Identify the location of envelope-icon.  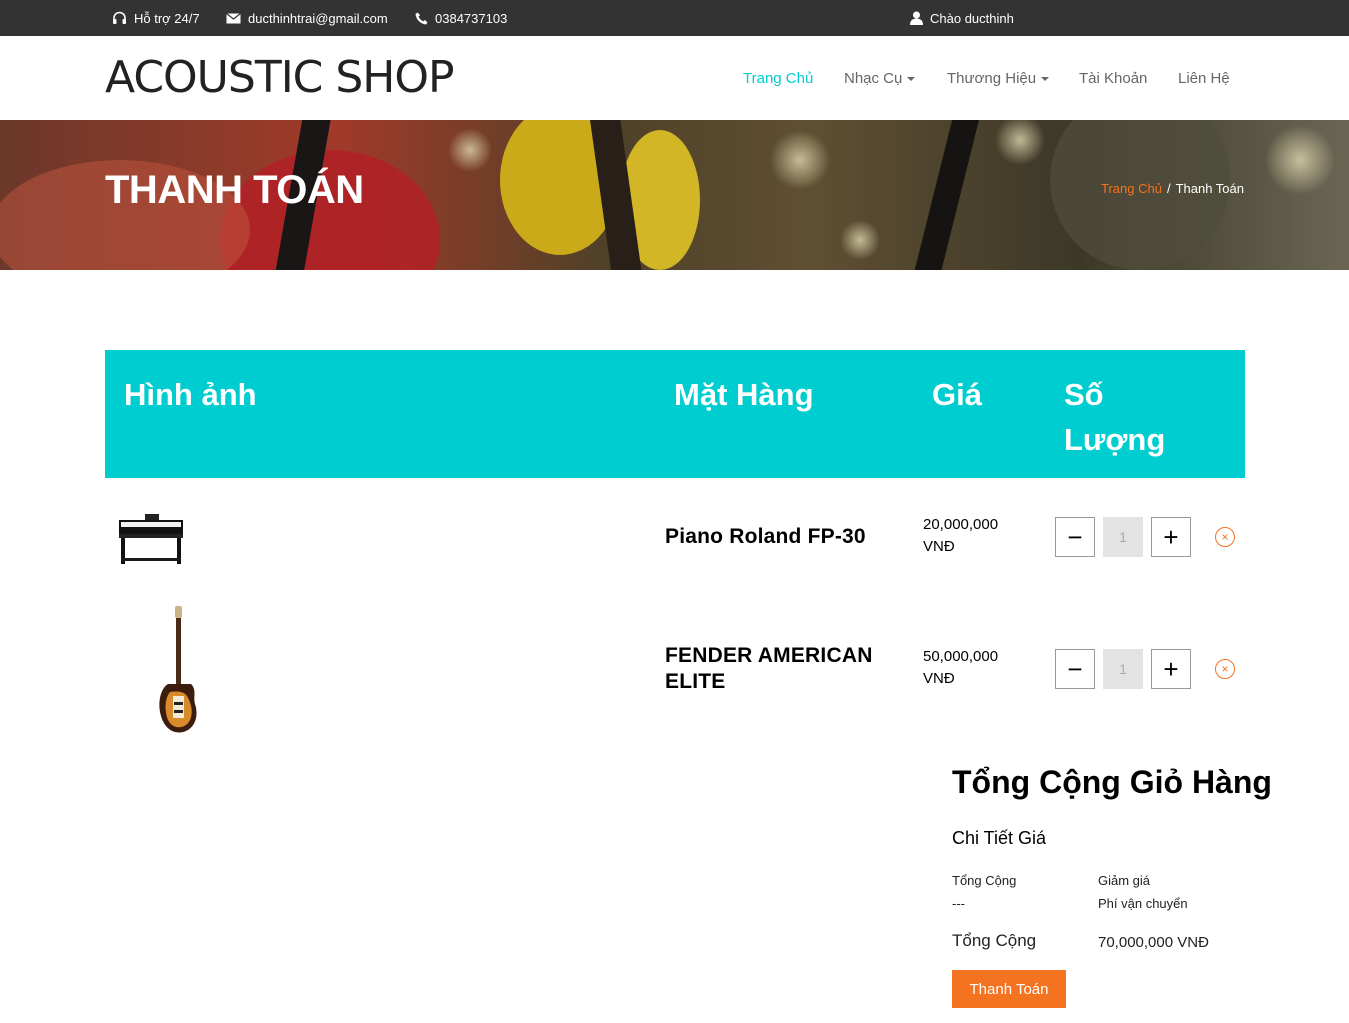
(233, 17).